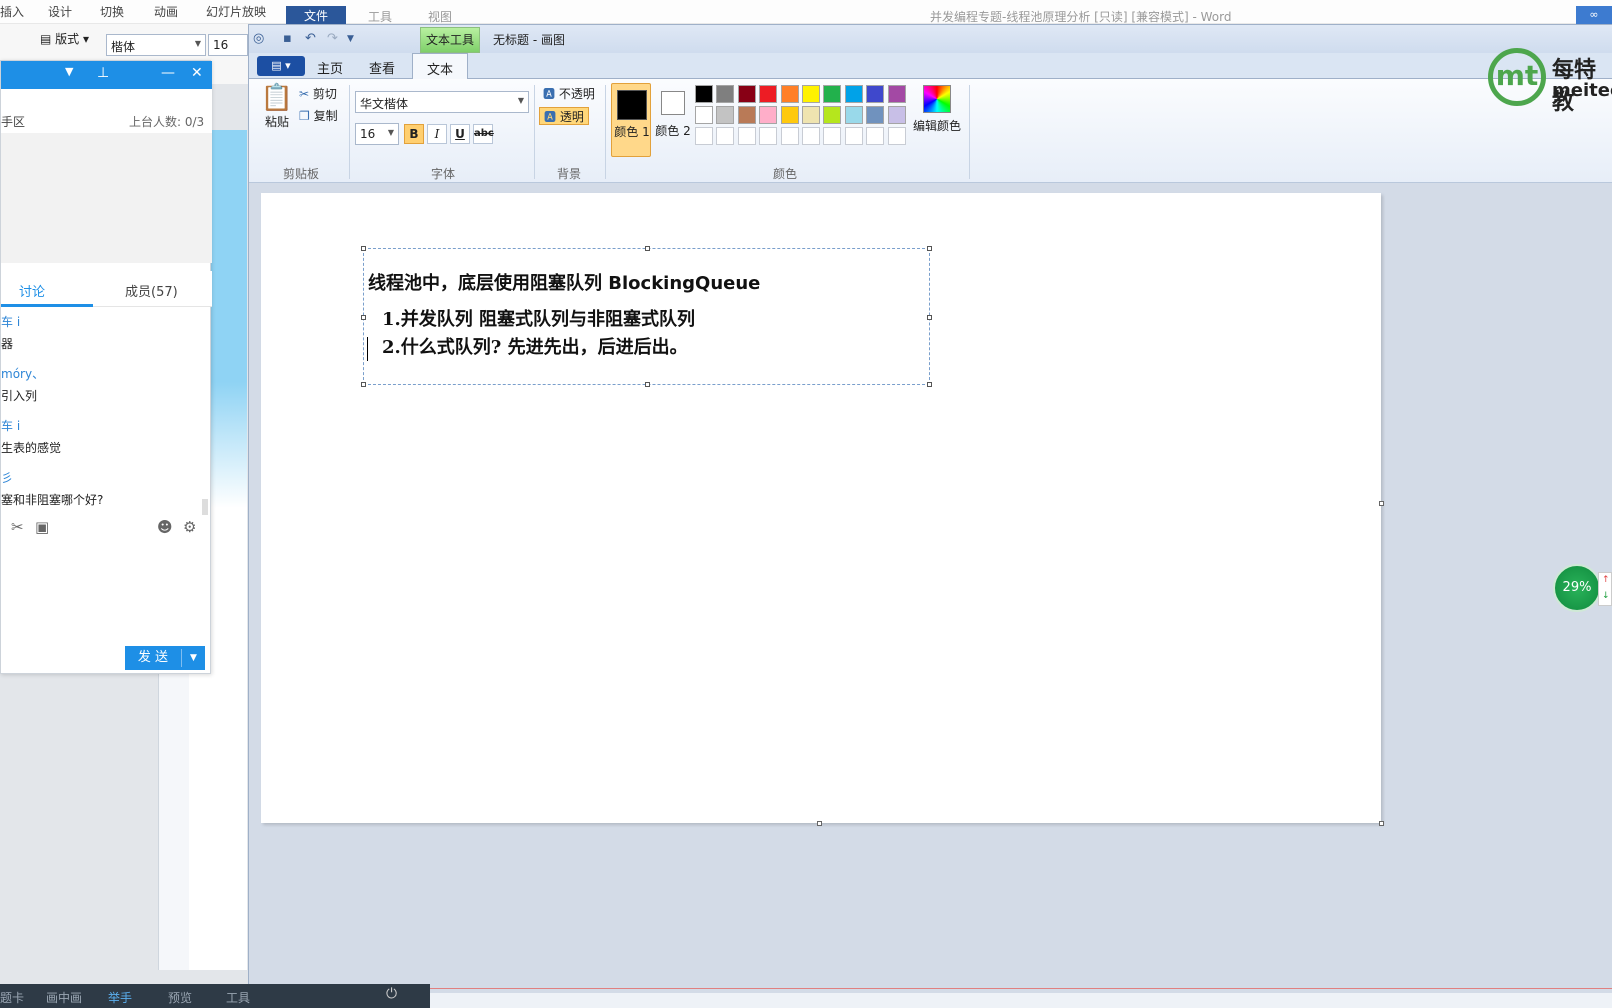 This screenshot has height=1008, width=1612. I want to click on word-file-tab: 文件, so click(316, 16).